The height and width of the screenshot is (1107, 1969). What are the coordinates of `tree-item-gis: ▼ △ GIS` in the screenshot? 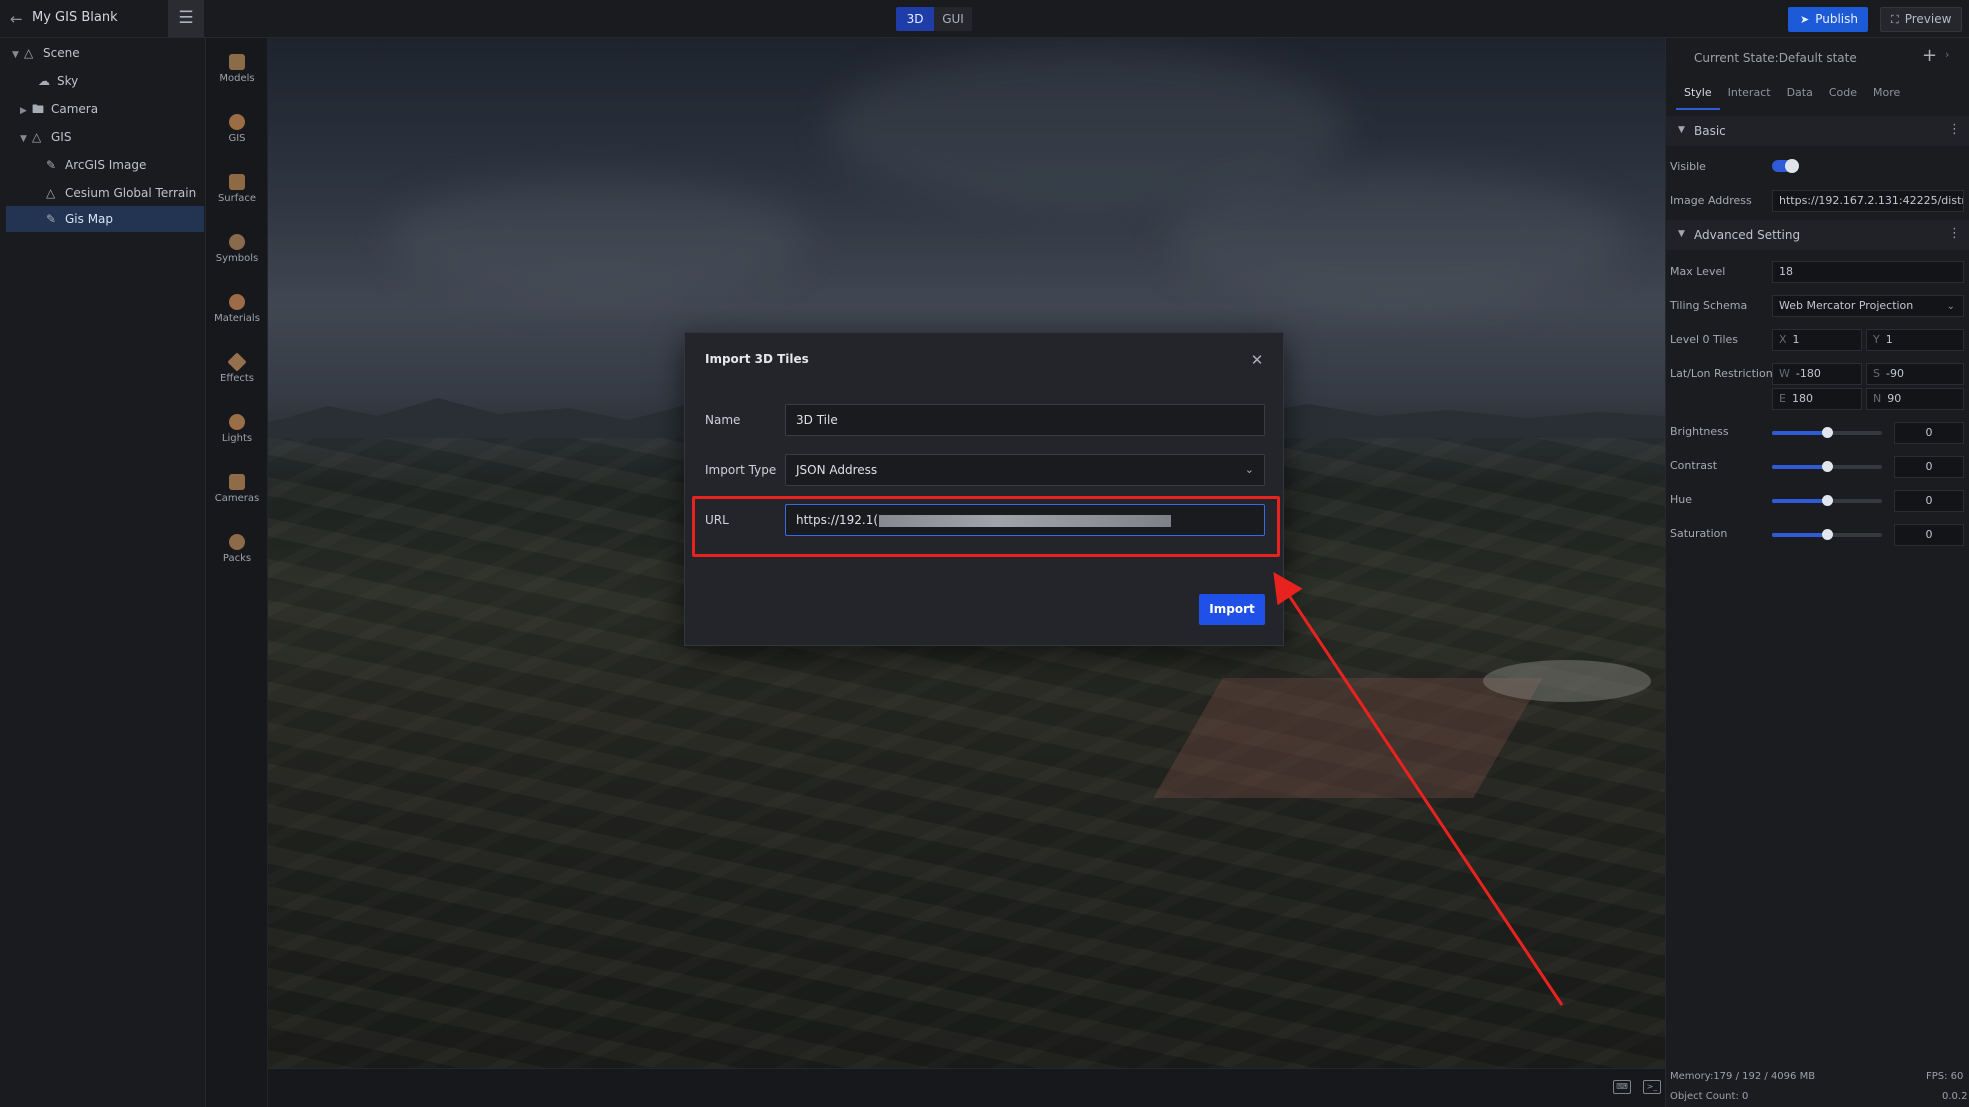 It's located at (111, 137).